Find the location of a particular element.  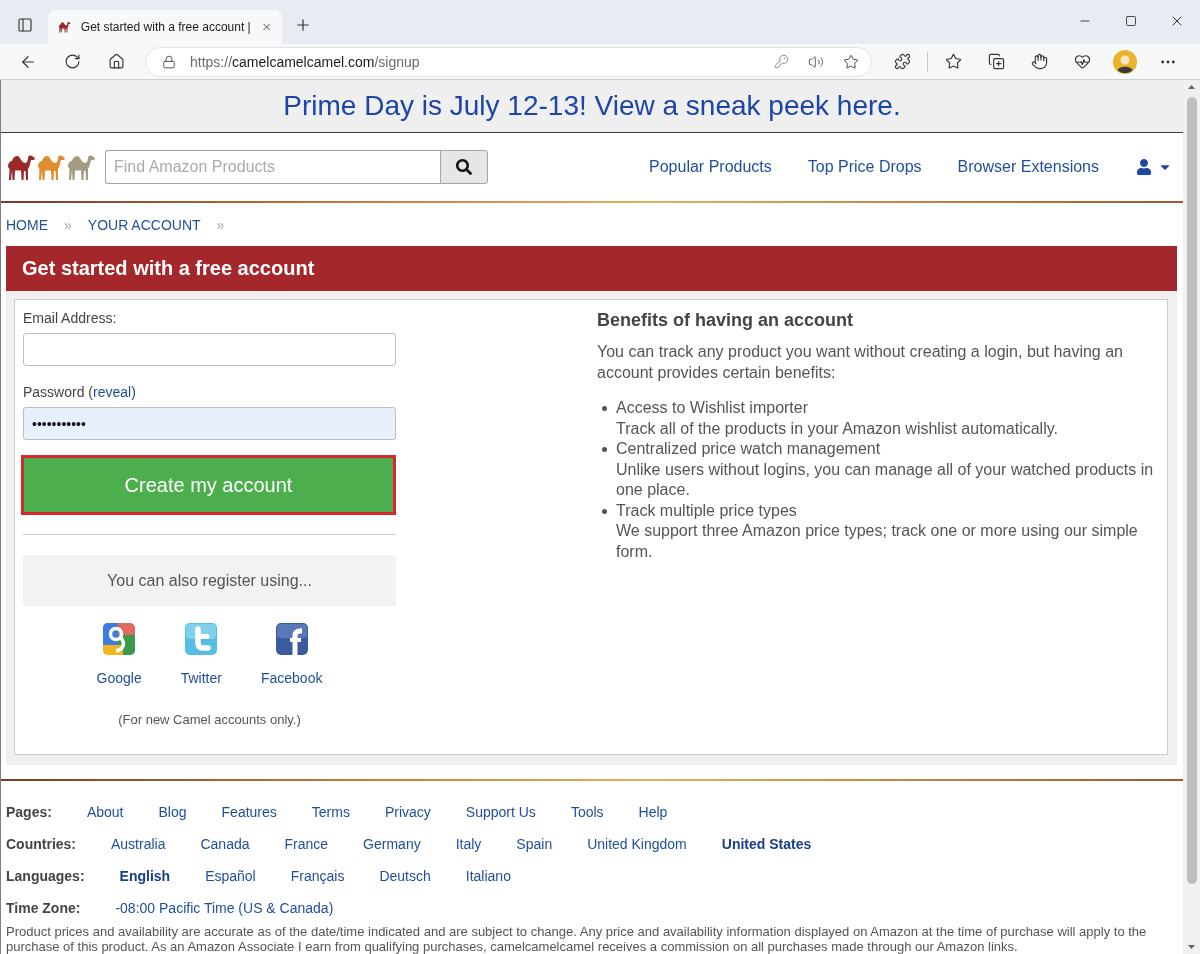

footer-link: Support Us is located at coordinates (500, 812).